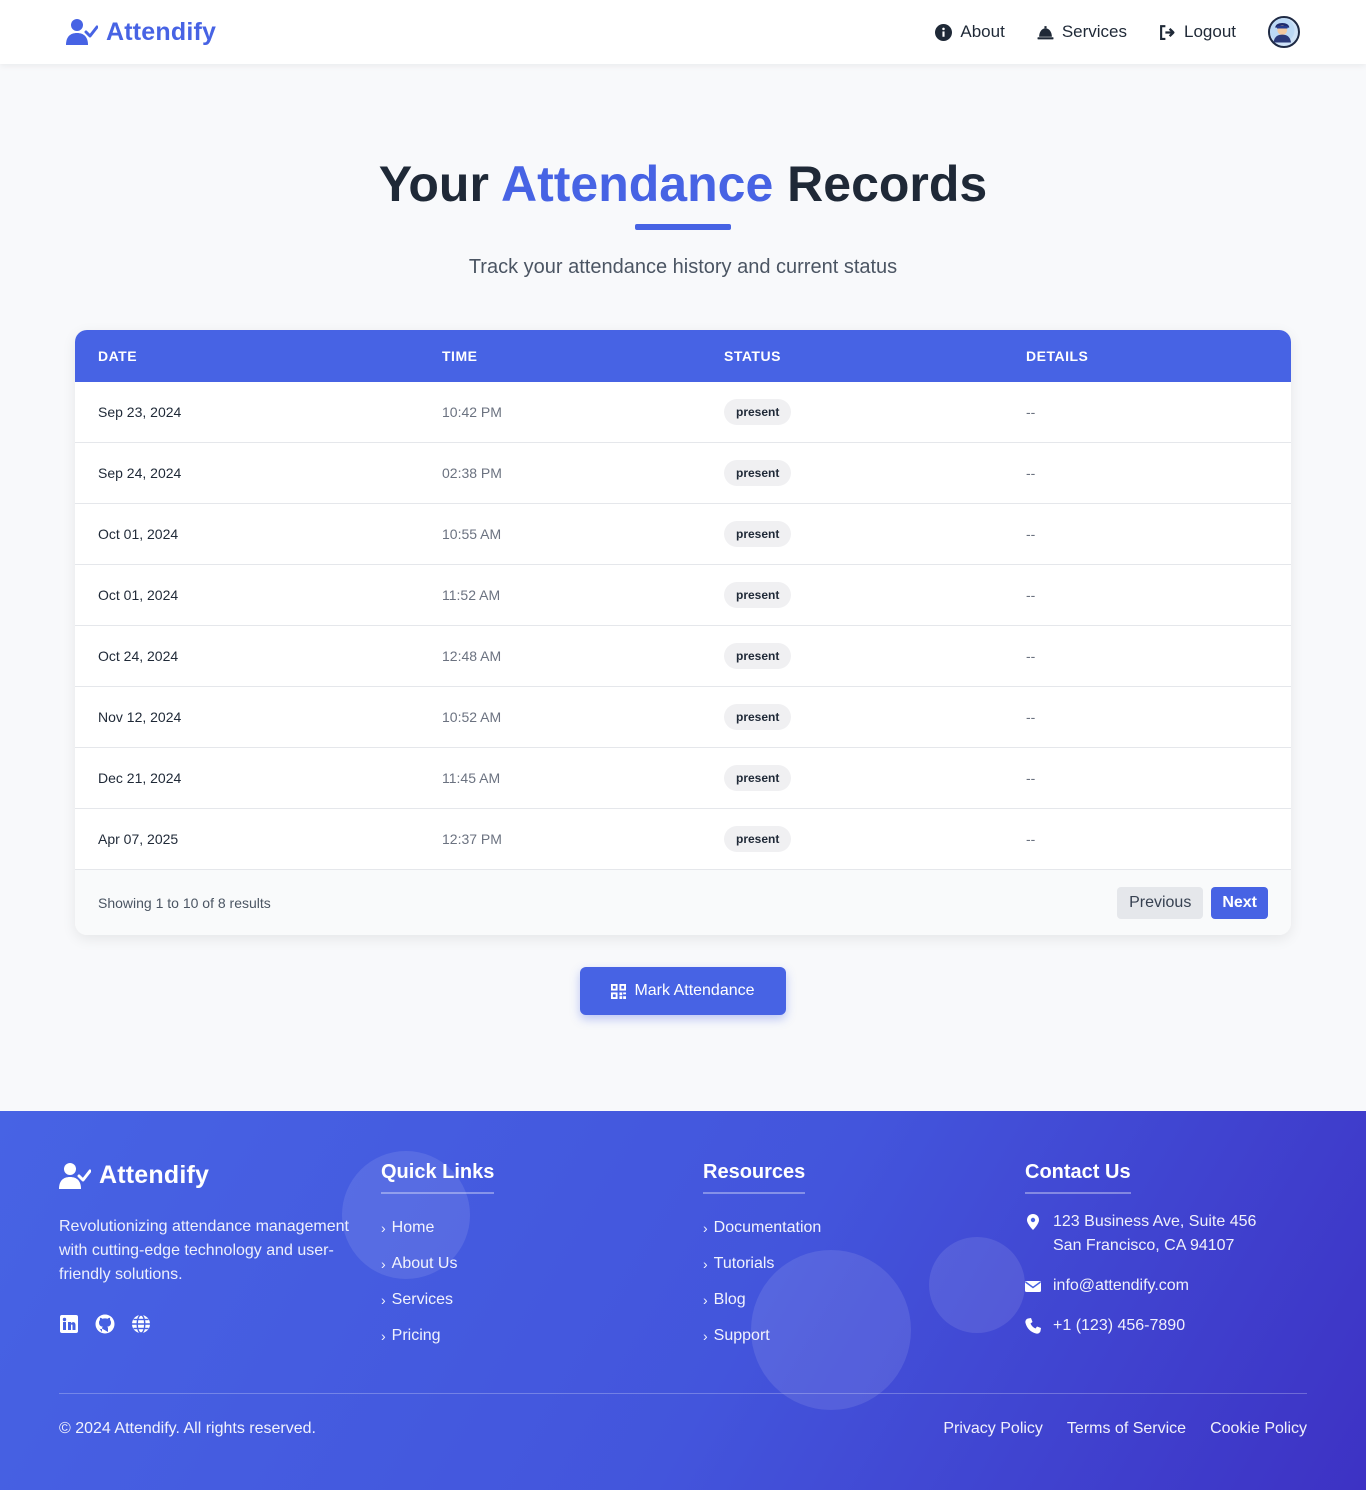 The height and width of the screenshot is (1490, 1366). I want to click on footer-link-documentation: › Documentation, so click(762, 1228).